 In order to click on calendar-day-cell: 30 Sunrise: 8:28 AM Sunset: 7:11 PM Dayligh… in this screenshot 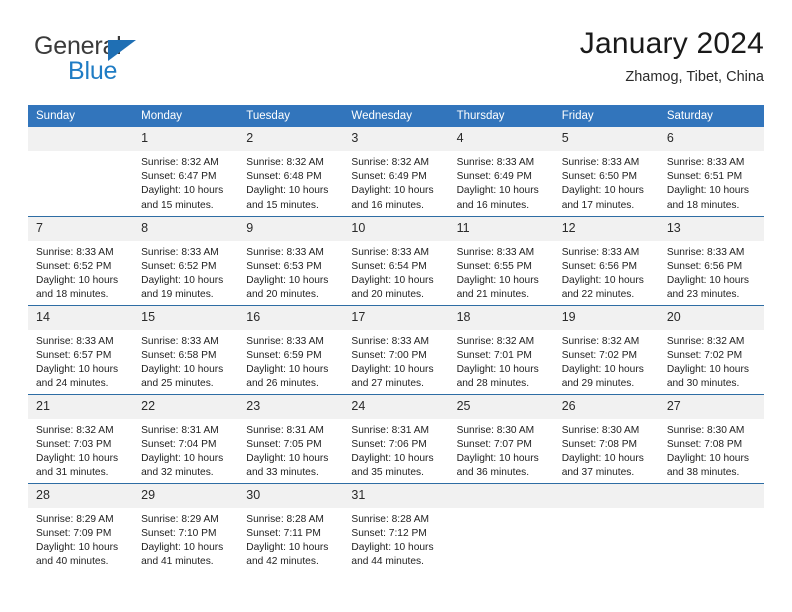, I will do `click(291, 527)`.